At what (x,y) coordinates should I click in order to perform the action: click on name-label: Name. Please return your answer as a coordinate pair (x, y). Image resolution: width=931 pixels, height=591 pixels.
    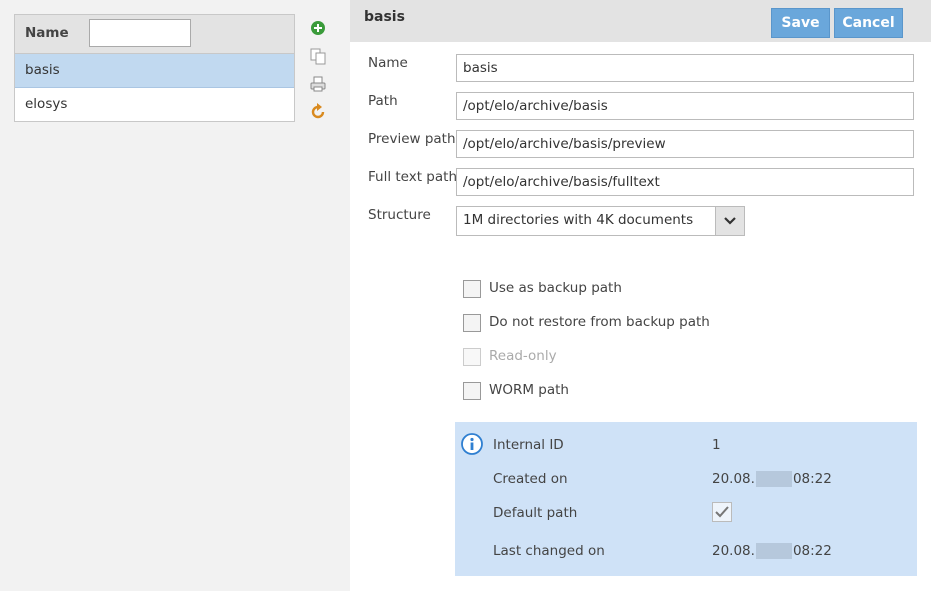
    Looking at the image, I should click on (388, 63).